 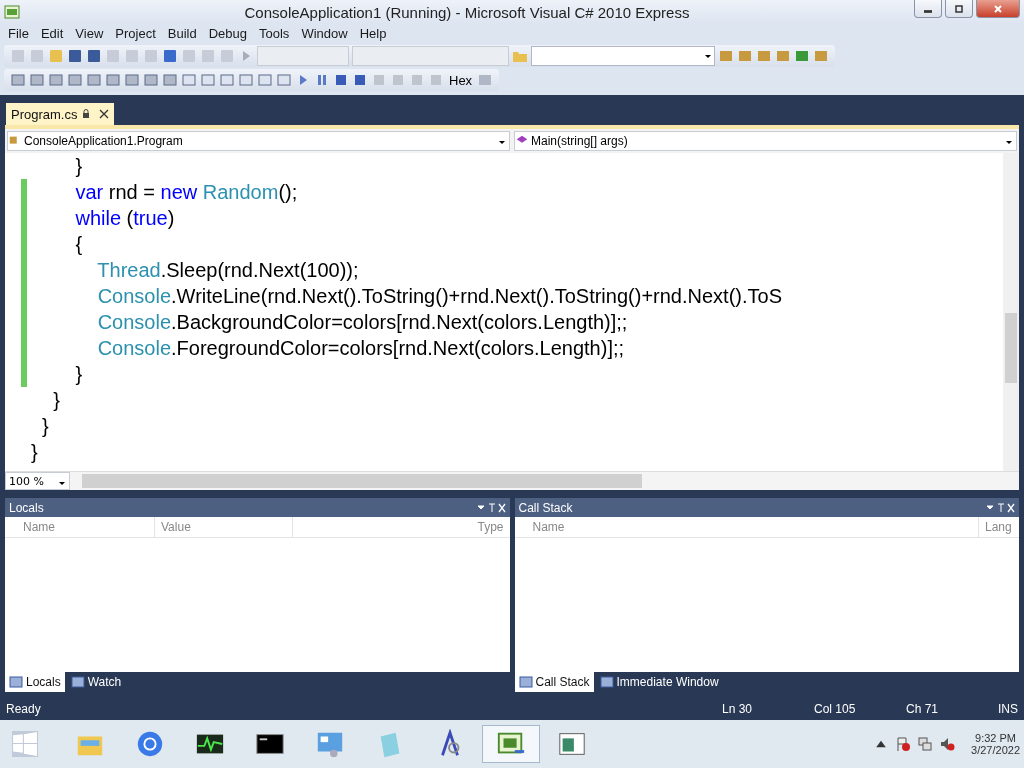 I want to click on panel-tab: Call Stack, so click(x=554, y=682).